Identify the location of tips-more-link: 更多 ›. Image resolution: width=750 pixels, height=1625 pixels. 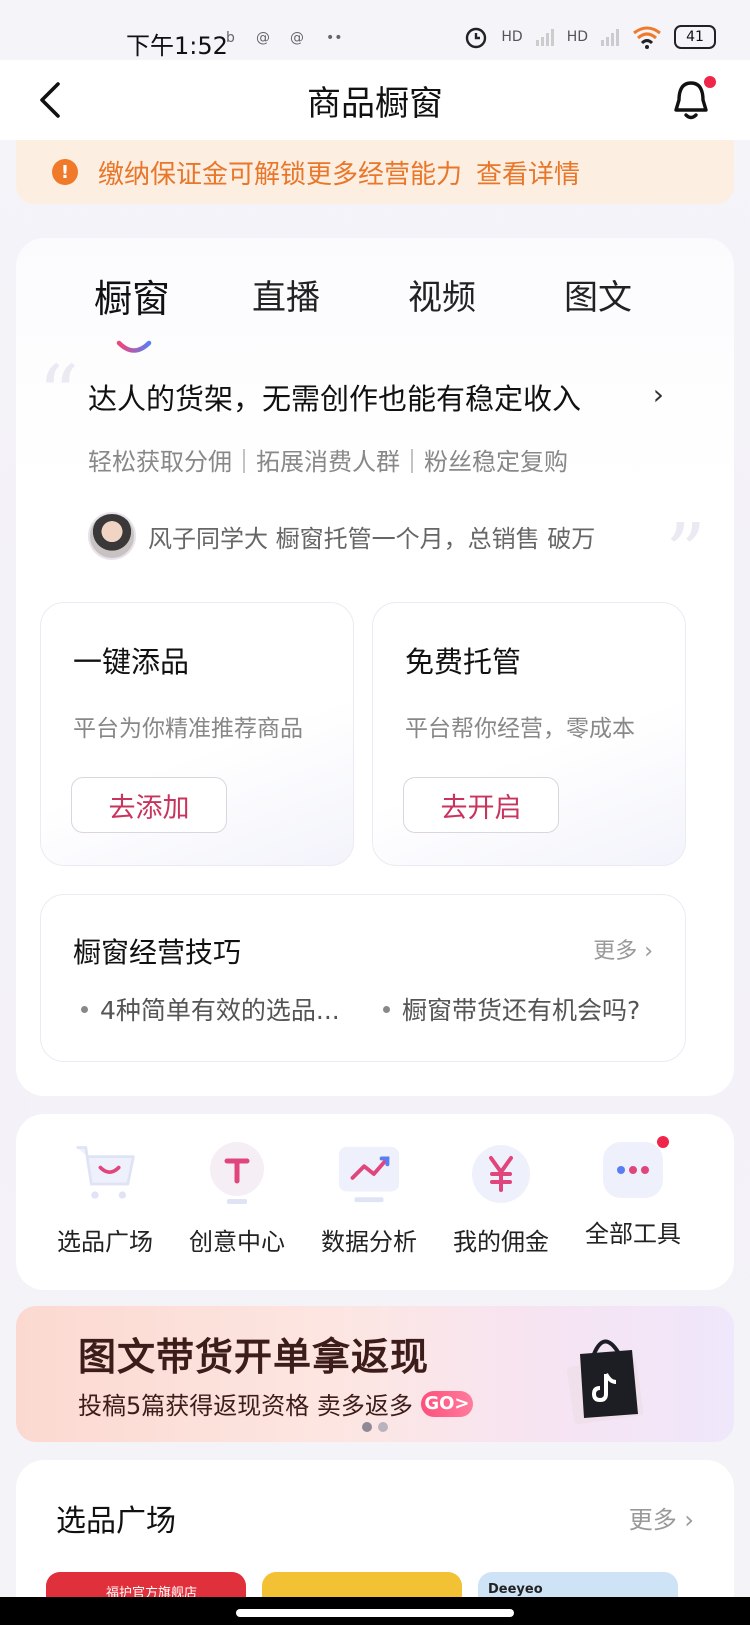
(623, 949).